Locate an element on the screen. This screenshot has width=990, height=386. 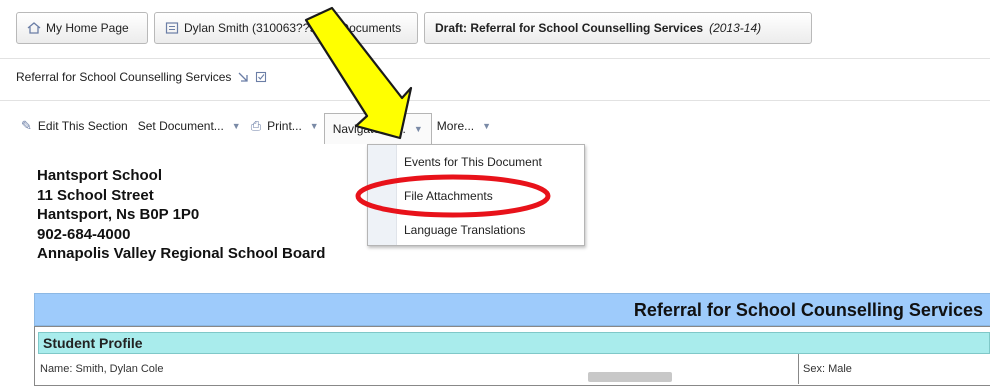
breadcrumb-student-label: Dylan Smith (310063??98) > Documents is located at coordinates (293, 28).